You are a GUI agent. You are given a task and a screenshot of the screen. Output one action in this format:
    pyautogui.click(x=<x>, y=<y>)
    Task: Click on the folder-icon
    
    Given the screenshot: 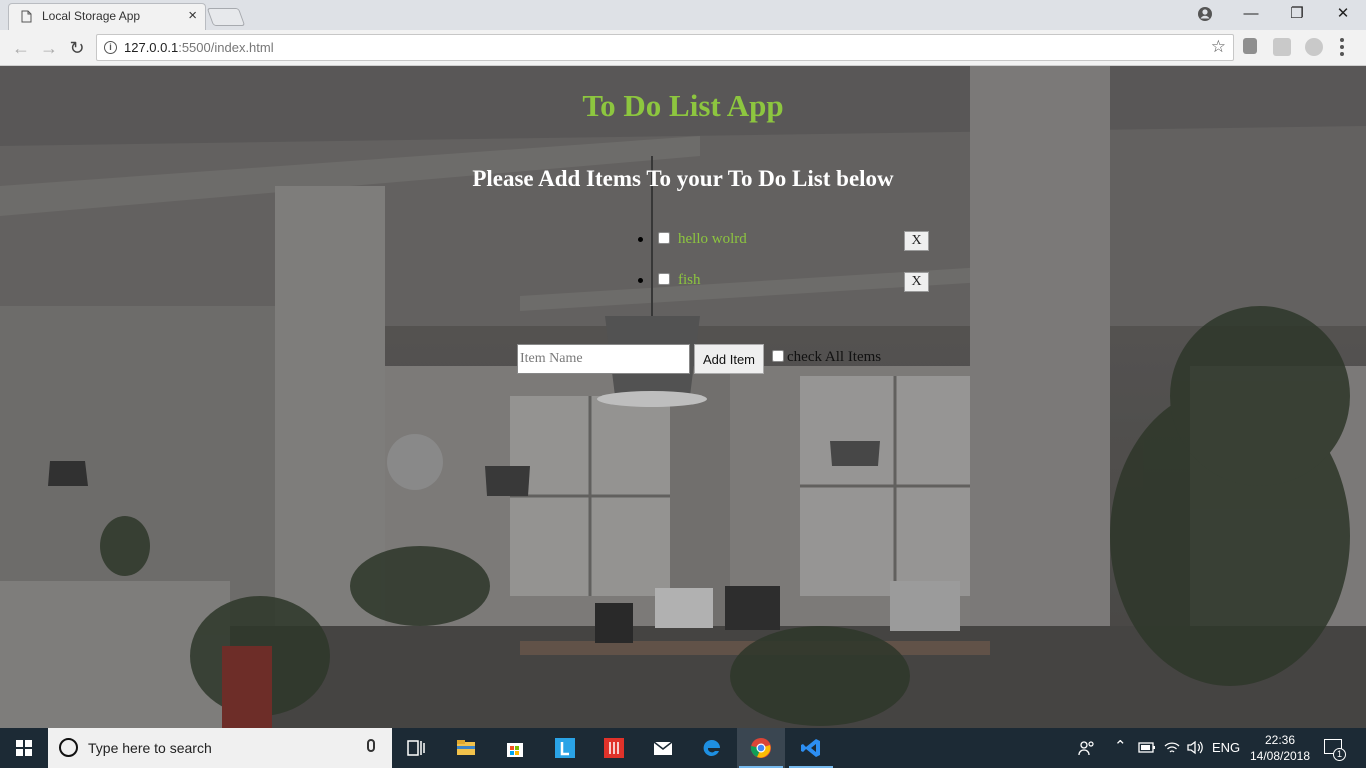 What is the action you would take?
    pyautogui.click(x=466, y=747)
    